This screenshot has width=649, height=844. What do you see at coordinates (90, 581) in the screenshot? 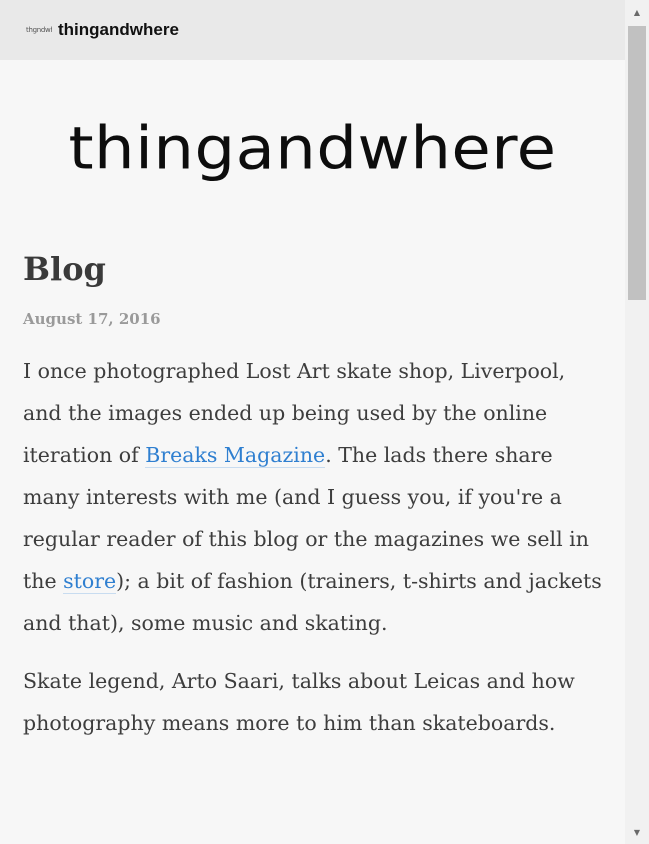
I see `store-link: store` at bounding box center [90, 581].